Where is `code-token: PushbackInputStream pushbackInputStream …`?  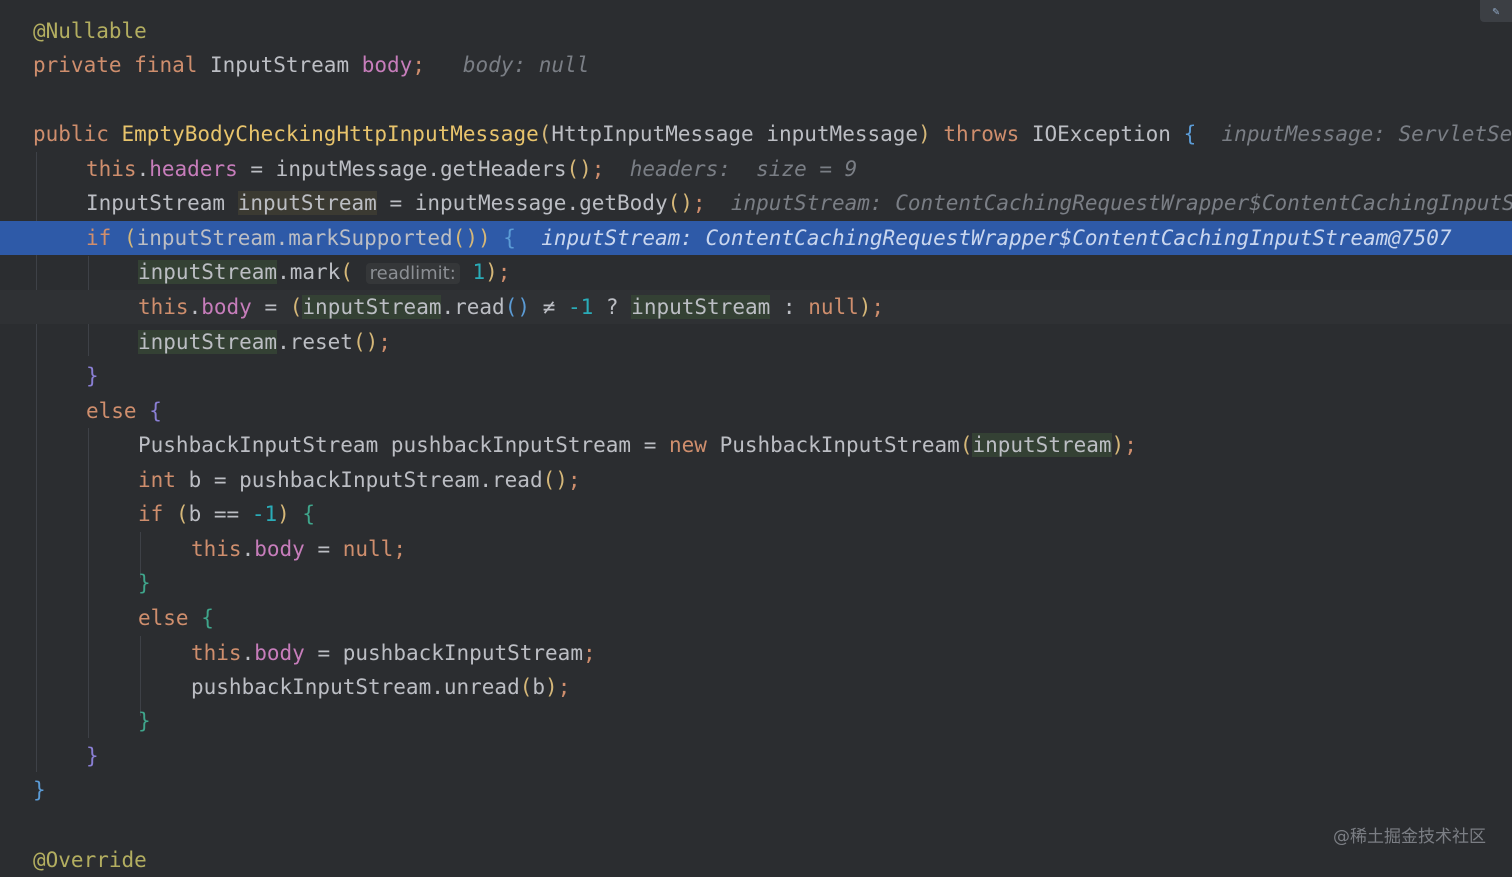 code-token: PushbackInputStream pushbackInputStream … is located at coordinates (404, 445).